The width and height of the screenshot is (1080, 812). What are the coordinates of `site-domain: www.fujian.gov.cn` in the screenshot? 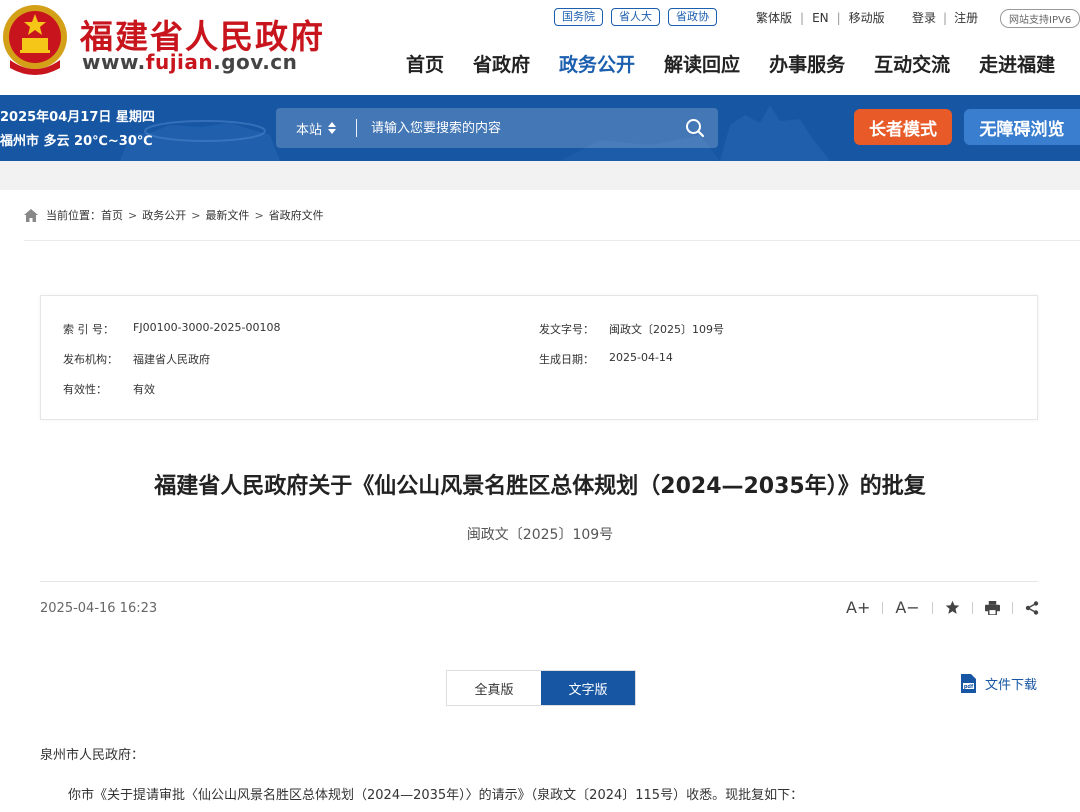 It's located at (189, 62).